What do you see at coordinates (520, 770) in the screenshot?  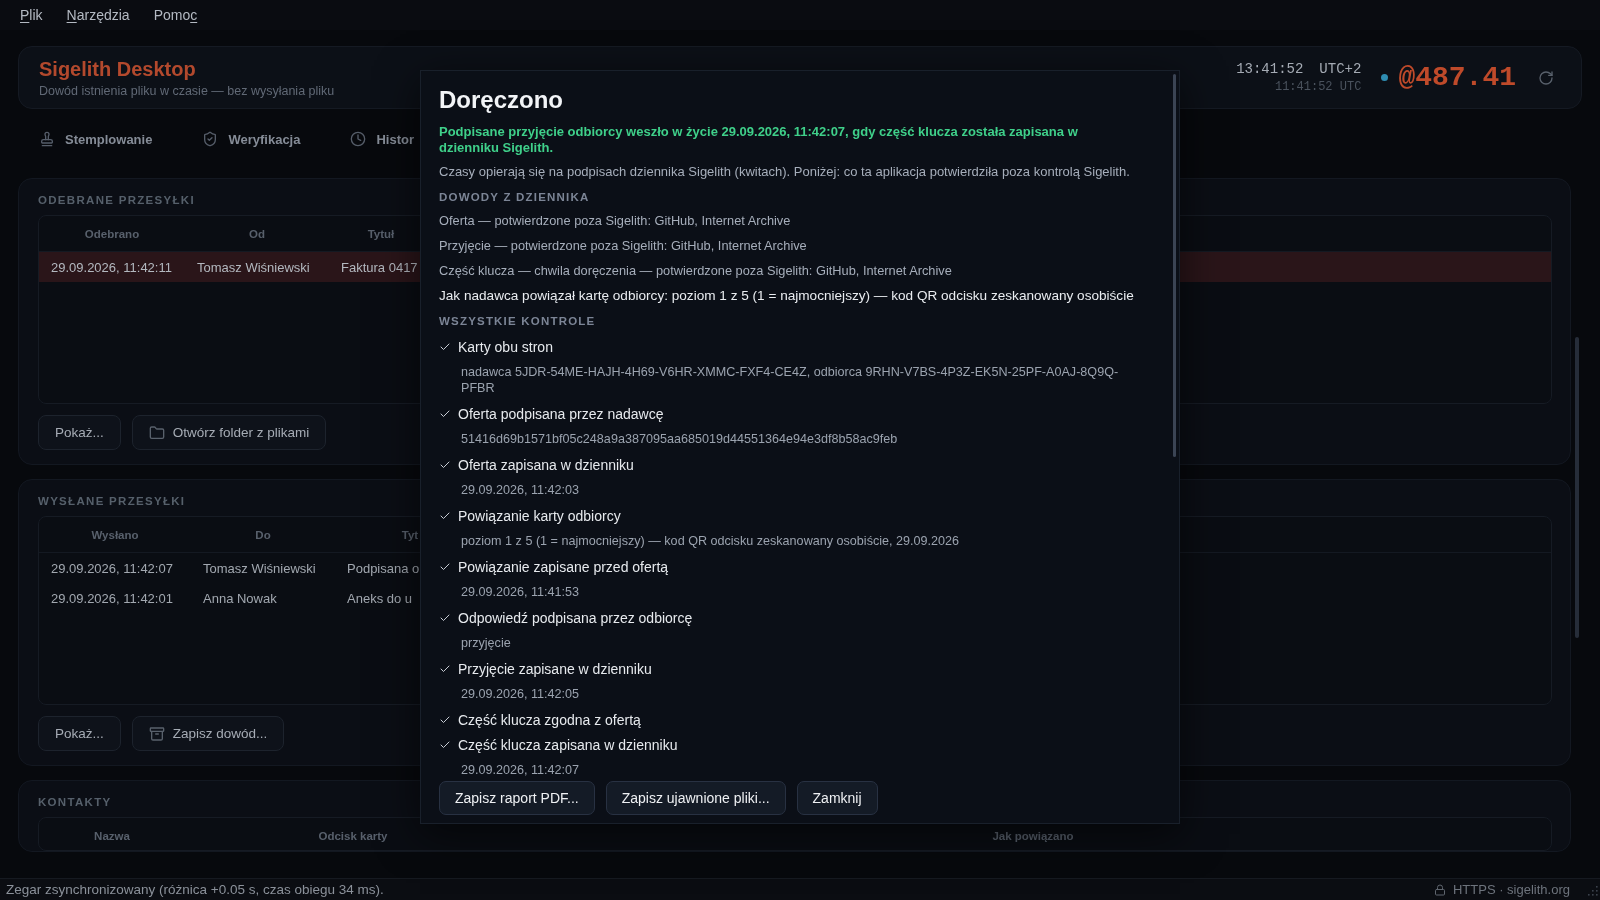 I see `check-detail: 29.09.2026, 11:42:07` at bounding box center [520, 770].